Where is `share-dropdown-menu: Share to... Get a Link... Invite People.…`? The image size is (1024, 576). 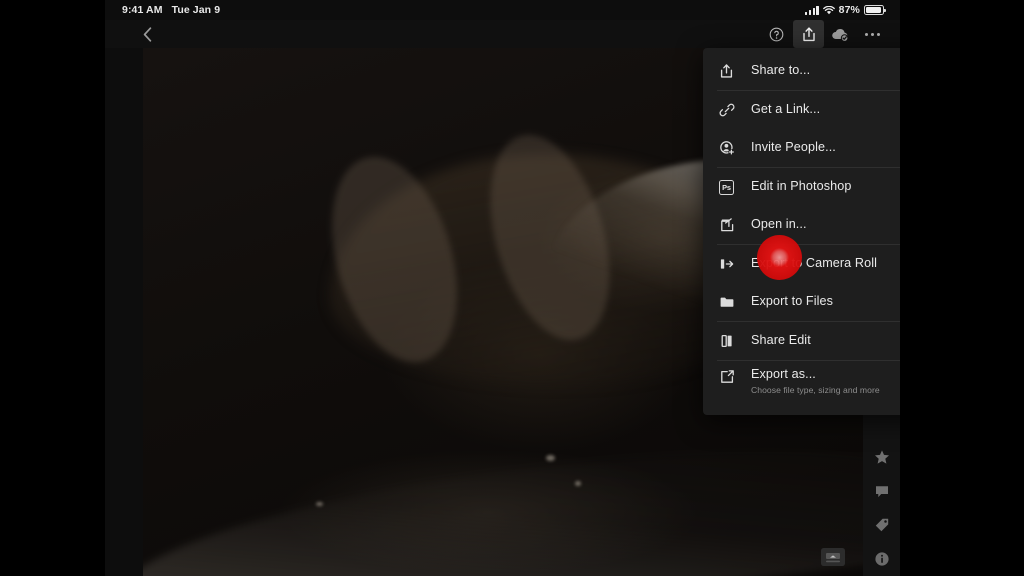 share-dropdown-menu: Share to... Get a Link... Invite People.… is located at coordinates (801, 231).